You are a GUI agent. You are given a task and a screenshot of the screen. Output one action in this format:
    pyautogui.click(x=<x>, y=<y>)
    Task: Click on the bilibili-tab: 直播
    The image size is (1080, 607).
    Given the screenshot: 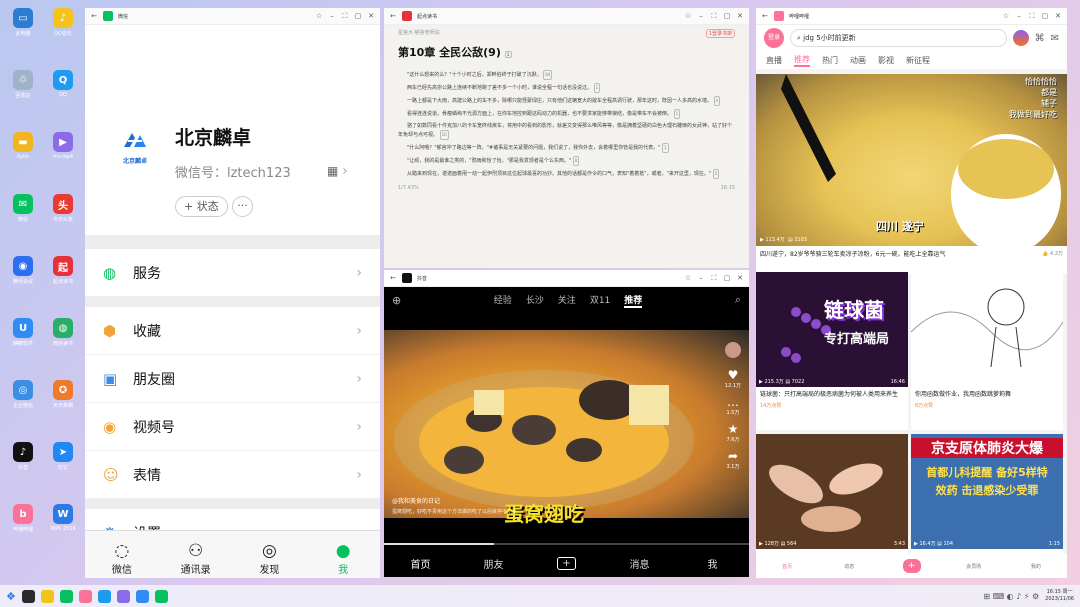 What is the action you would take?
    pyautogui.click(x=774, y=60)
    